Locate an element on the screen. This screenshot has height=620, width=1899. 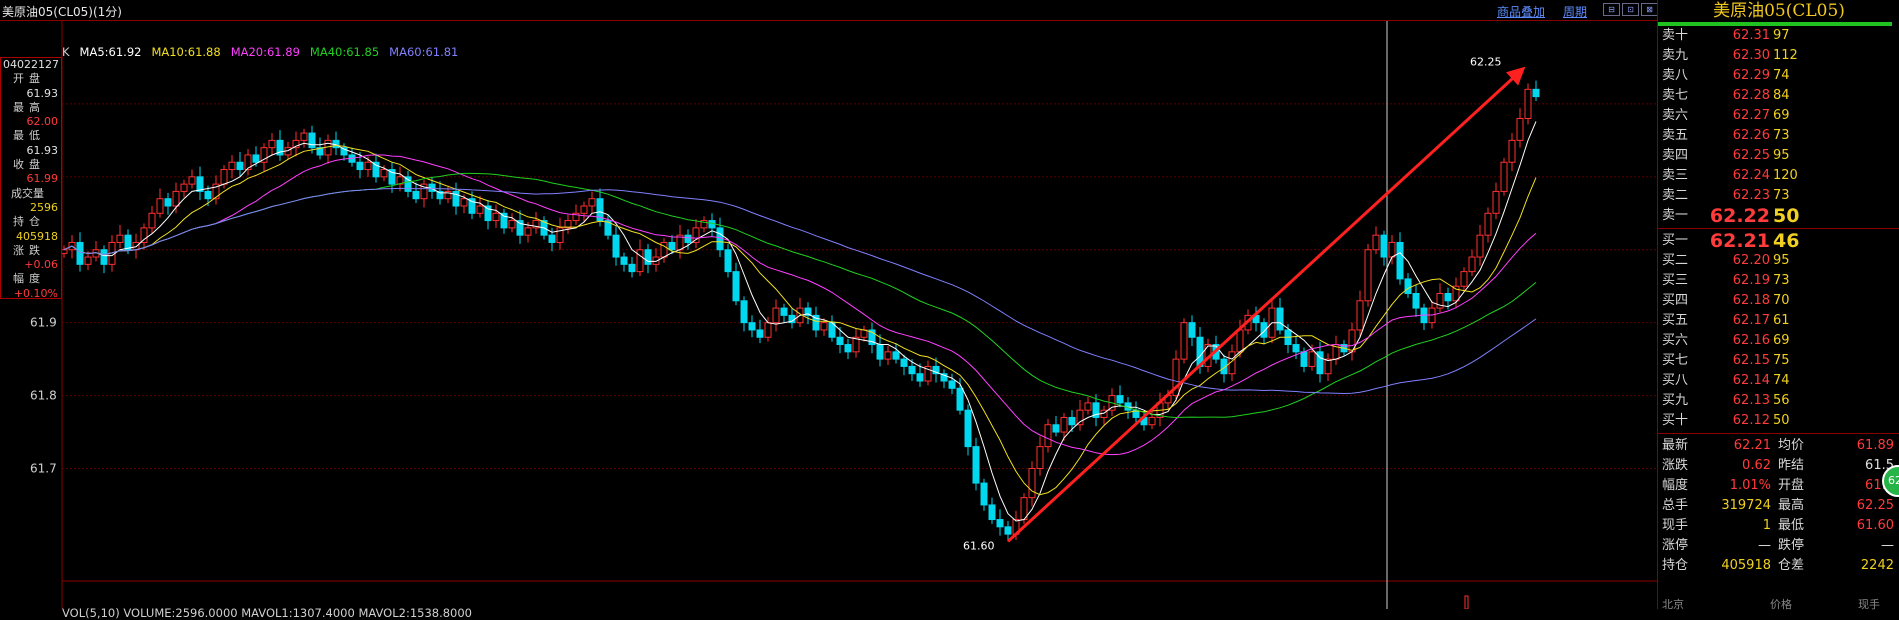
asks-row: 卖六 62.27 69 is located at coordinates (1778, 116).